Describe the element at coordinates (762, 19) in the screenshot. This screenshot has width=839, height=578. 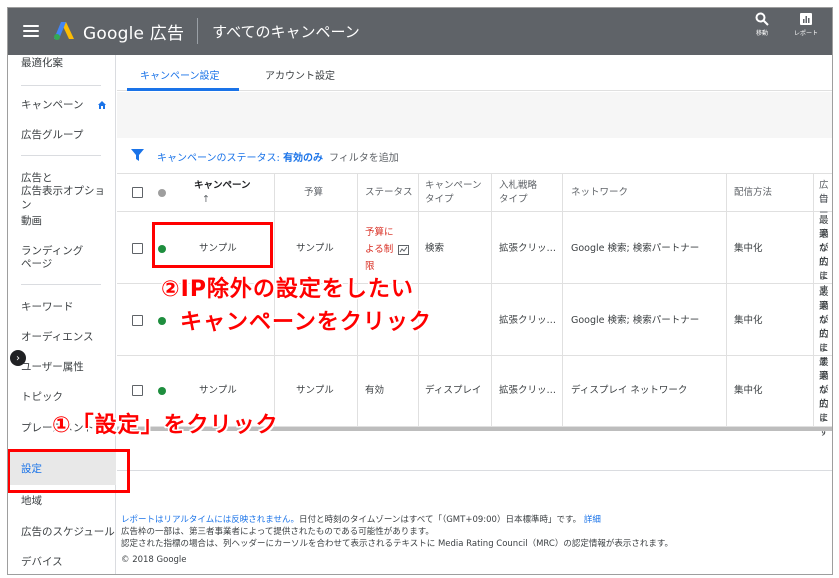
I see `search-icon` at that location.